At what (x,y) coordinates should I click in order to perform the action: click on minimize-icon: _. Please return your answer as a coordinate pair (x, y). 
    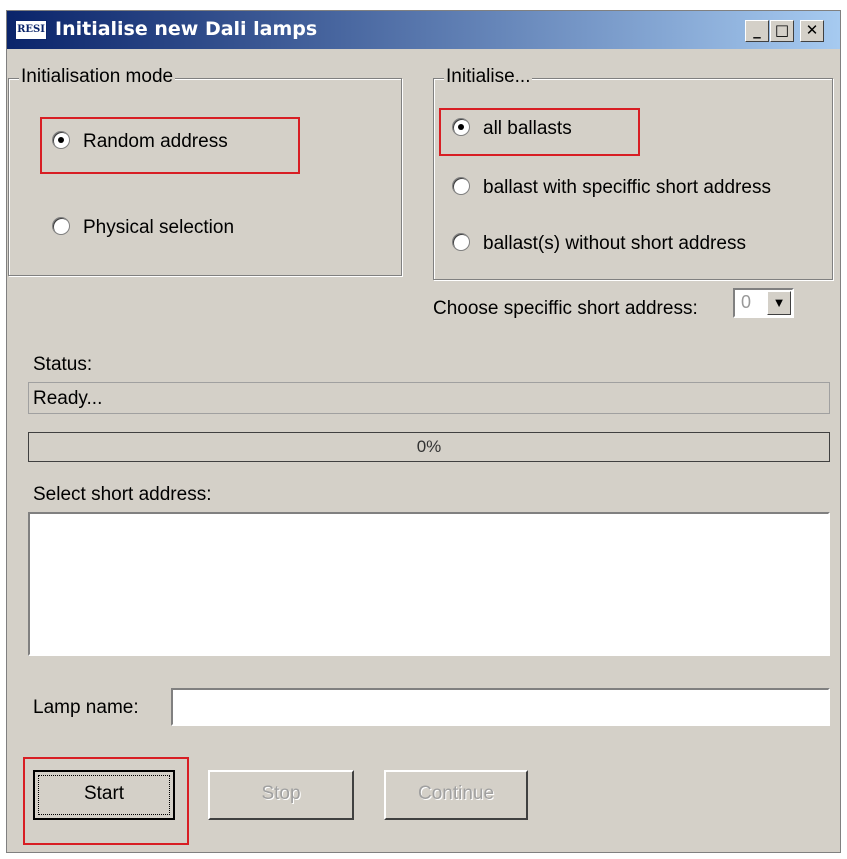
    Looking at the image, I should click on (757, 30).